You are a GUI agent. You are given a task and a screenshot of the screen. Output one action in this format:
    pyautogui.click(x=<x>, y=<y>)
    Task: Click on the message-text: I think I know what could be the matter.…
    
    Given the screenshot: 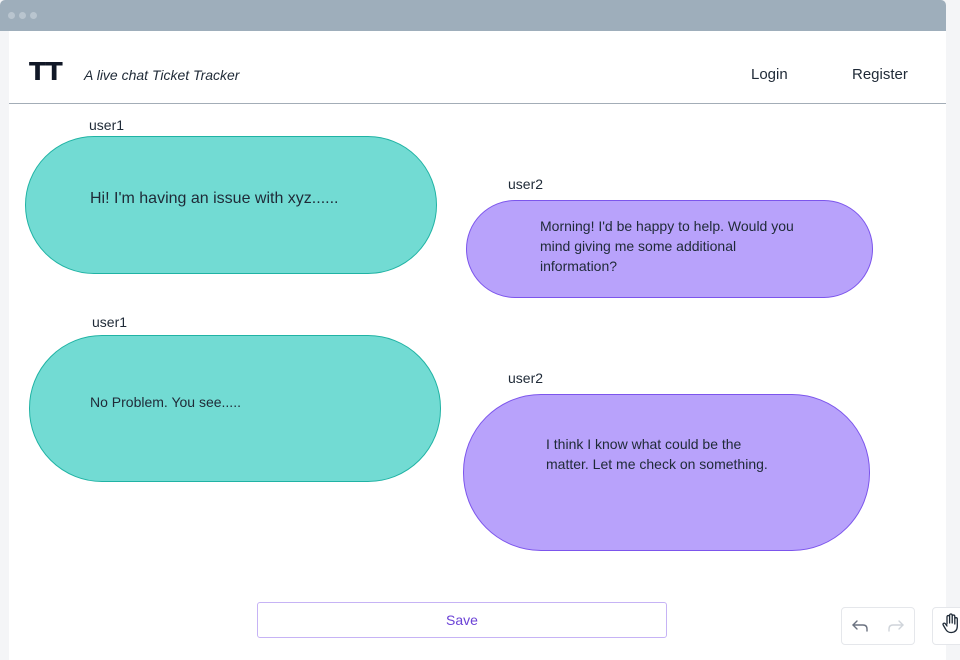 What is the action you would take?
    pyautogui.click(x=657, y=454)
    